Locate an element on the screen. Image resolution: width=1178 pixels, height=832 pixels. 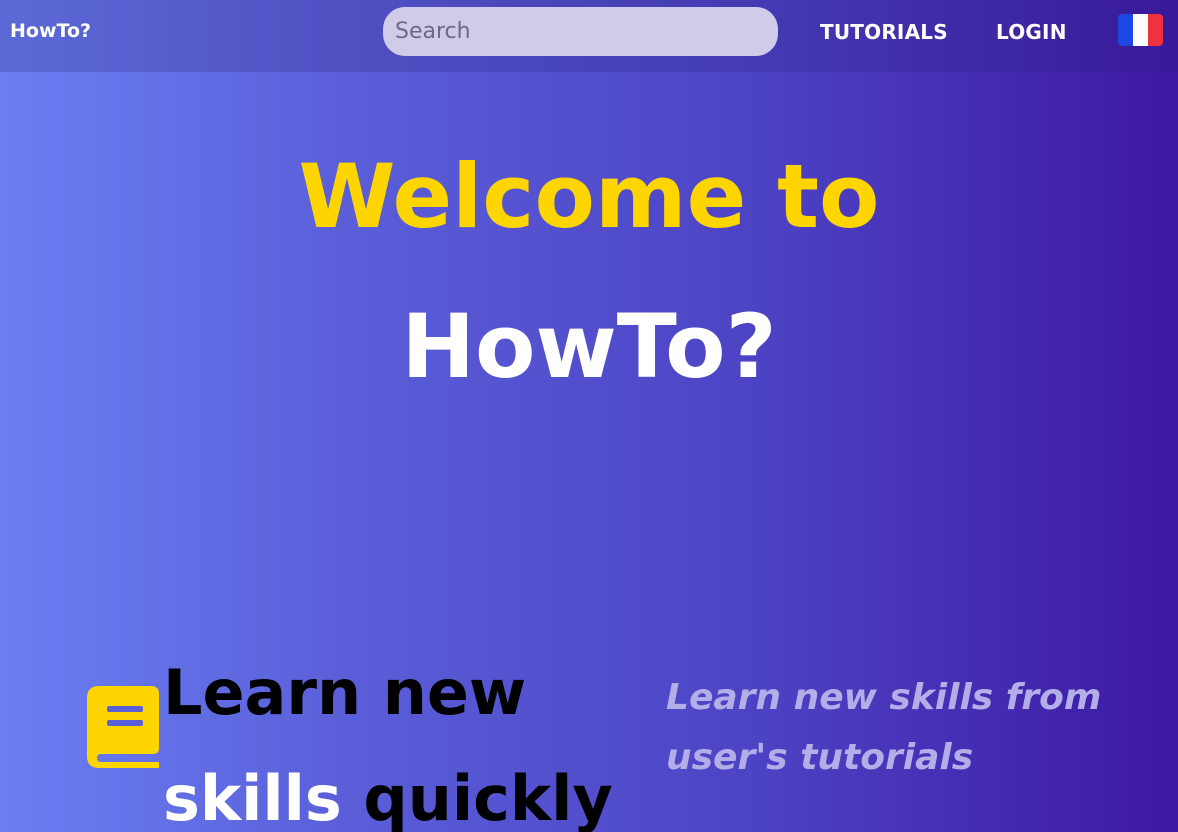
nav-login-link: LOGIN is located at coordinates (1031, 32).